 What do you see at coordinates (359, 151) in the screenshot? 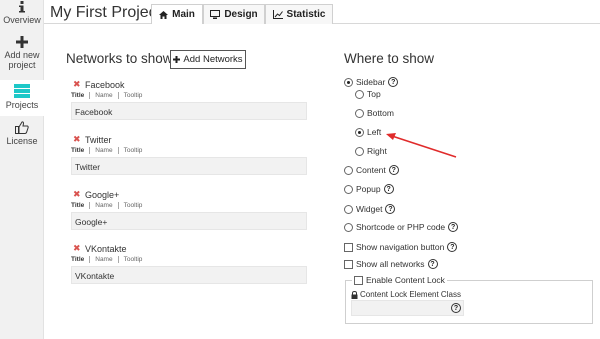
I see `position-right-radio` at bounding box center [359, 151].